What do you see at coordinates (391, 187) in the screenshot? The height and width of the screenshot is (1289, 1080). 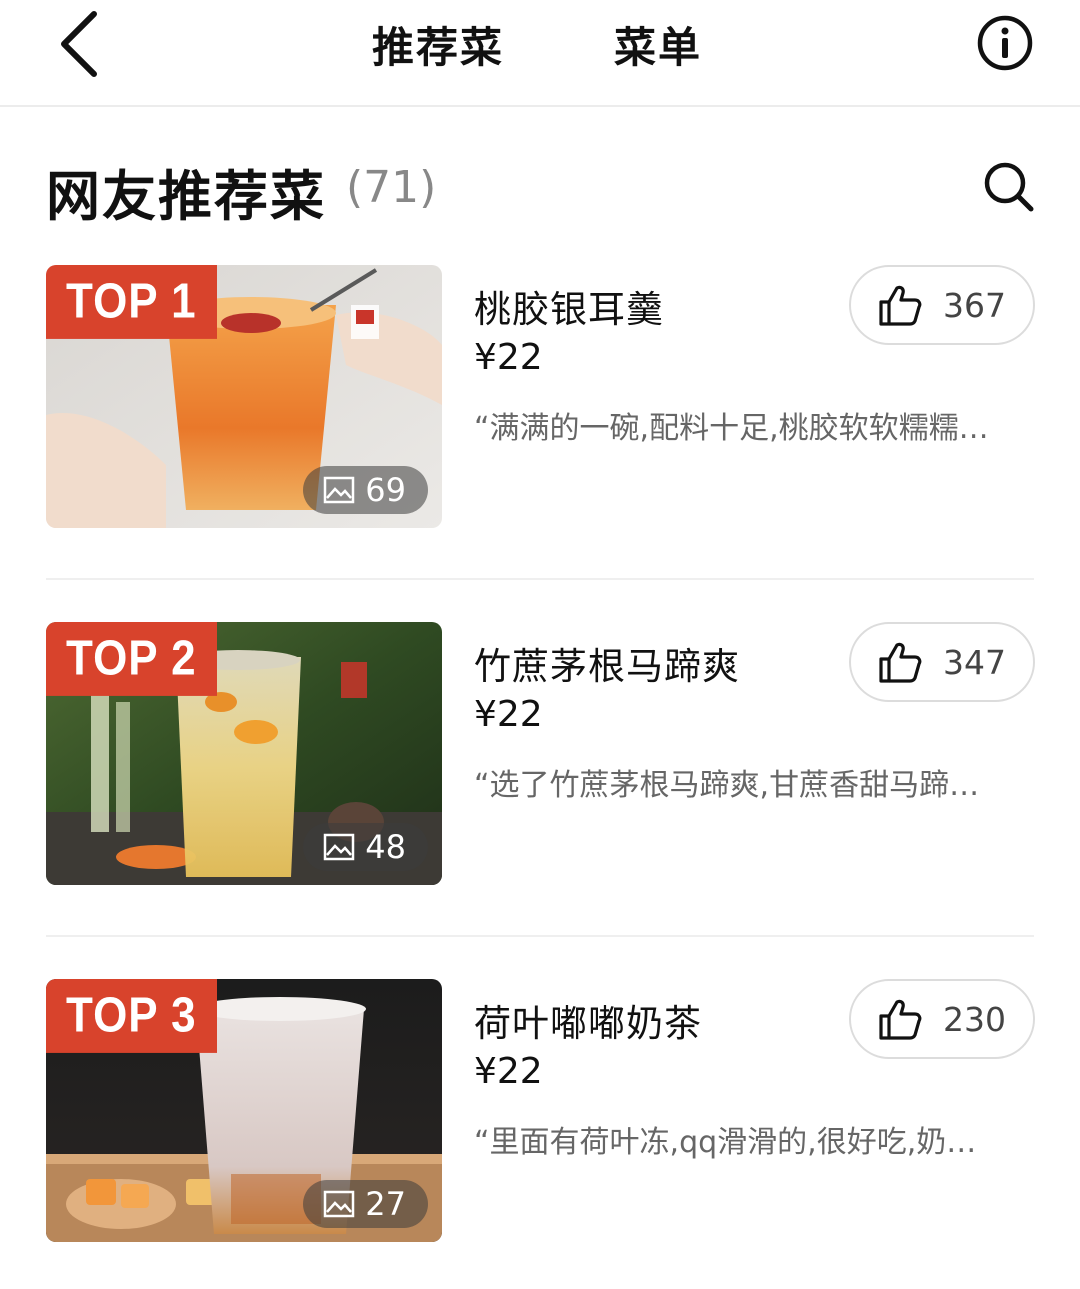 I see `section-count: (71)` at bounding box center [391, 187].